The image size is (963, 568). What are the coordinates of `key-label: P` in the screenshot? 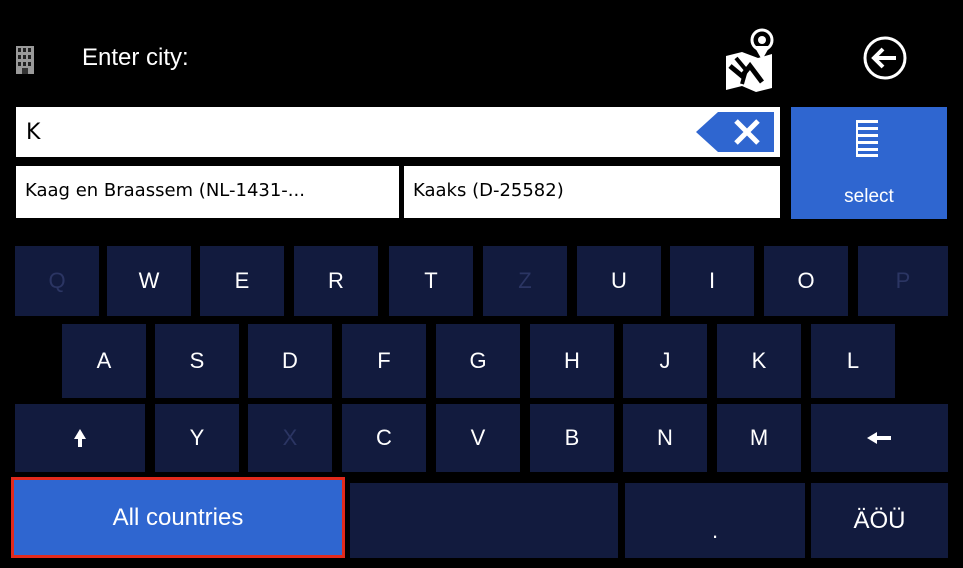 It's located at (903, 280).